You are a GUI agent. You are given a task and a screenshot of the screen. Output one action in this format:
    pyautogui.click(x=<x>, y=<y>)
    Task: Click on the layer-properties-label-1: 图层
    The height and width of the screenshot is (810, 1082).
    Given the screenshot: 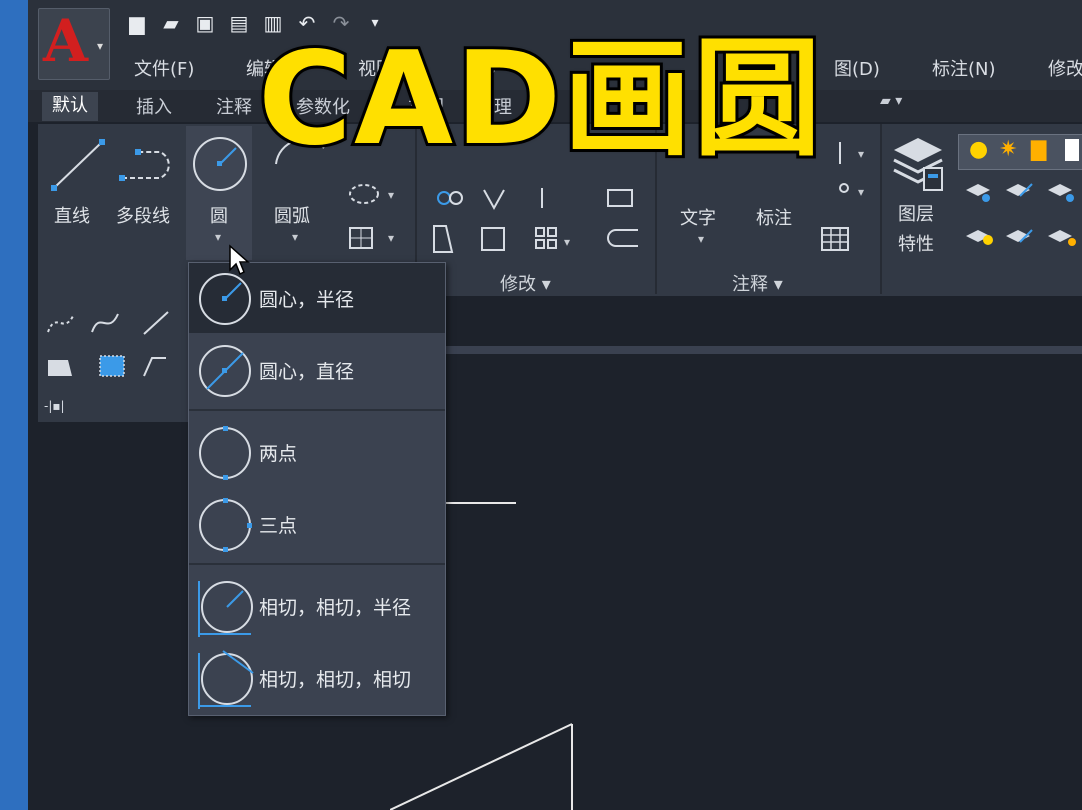 What is the action you would take?
    pyautogui.click(x=916, y=213)
    